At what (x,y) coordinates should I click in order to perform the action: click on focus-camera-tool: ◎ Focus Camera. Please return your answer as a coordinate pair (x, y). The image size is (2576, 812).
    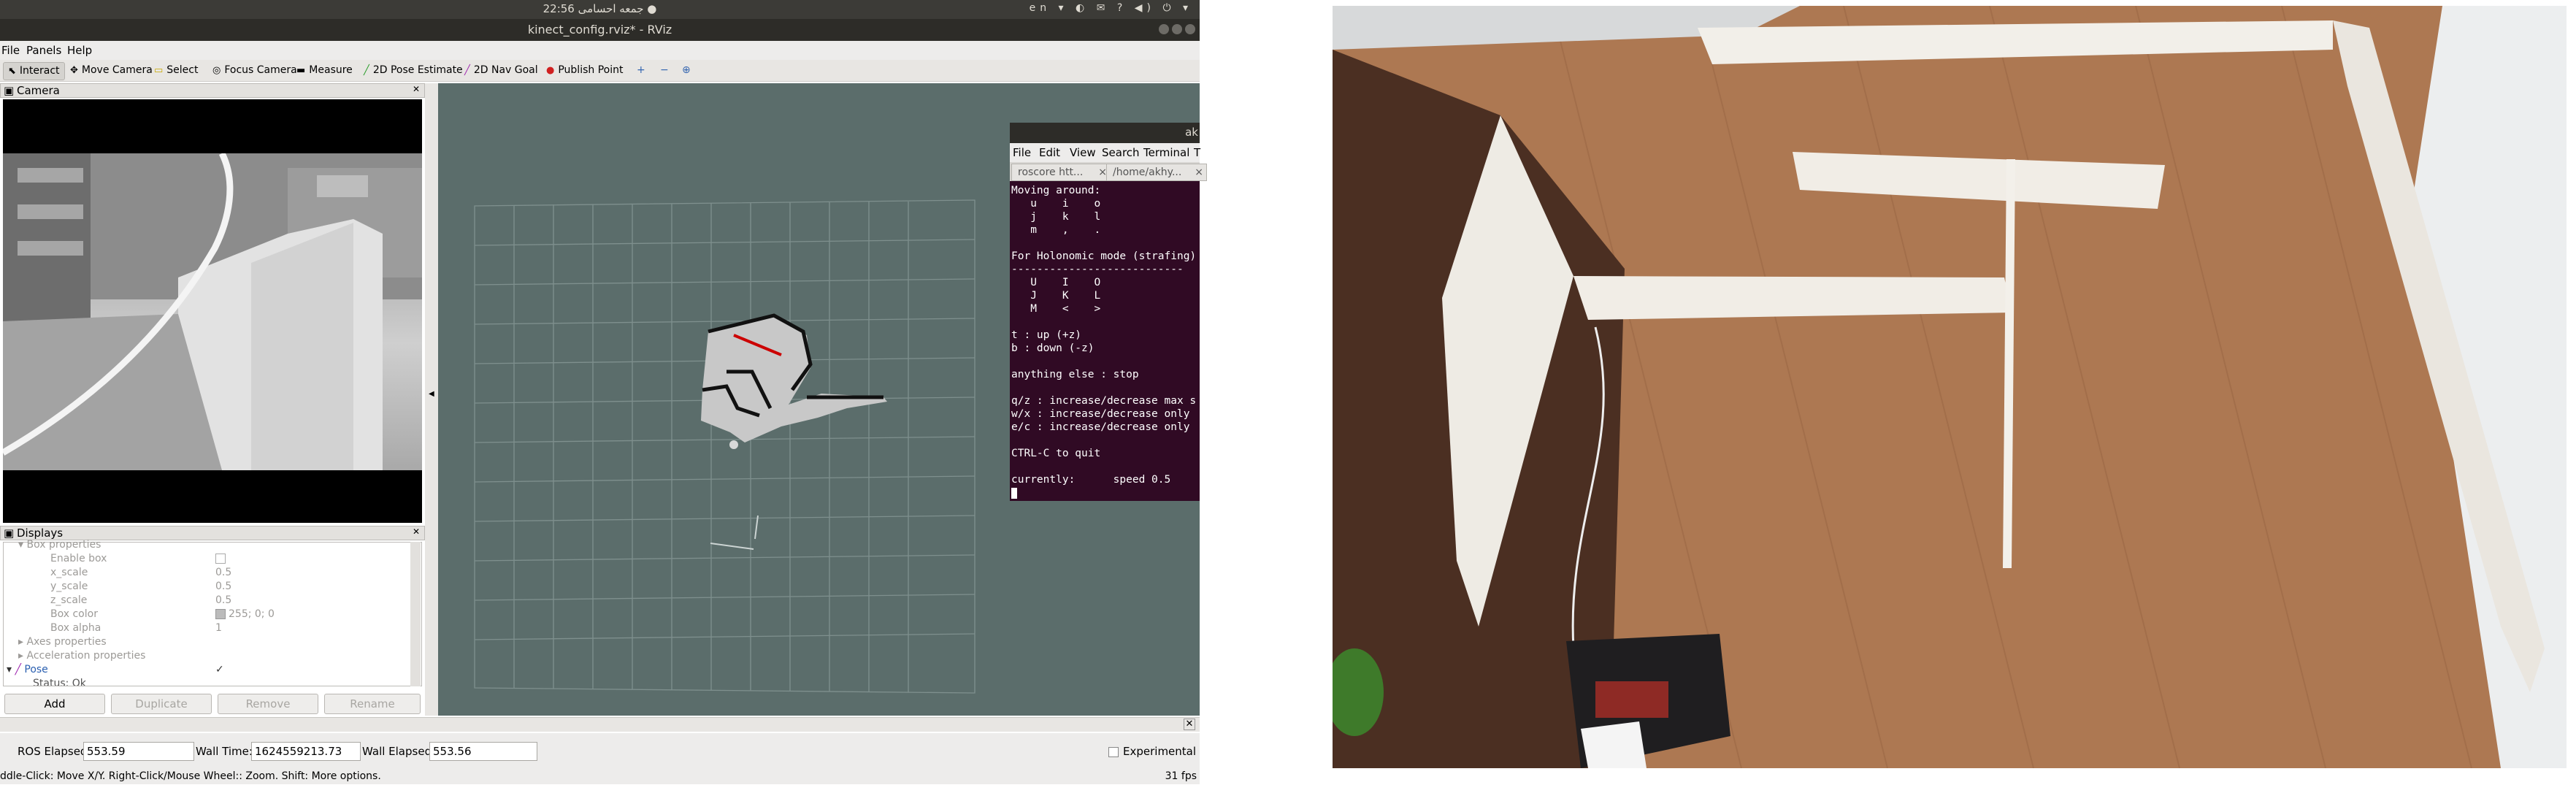
    Looking at the image, I should click on (255, 70).